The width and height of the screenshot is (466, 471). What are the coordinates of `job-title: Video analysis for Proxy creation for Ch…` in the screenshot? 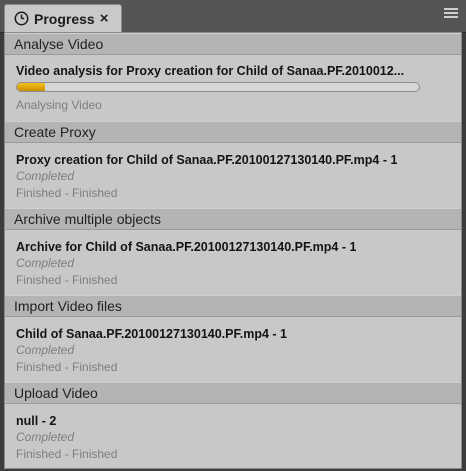 It's located at (210, 71).